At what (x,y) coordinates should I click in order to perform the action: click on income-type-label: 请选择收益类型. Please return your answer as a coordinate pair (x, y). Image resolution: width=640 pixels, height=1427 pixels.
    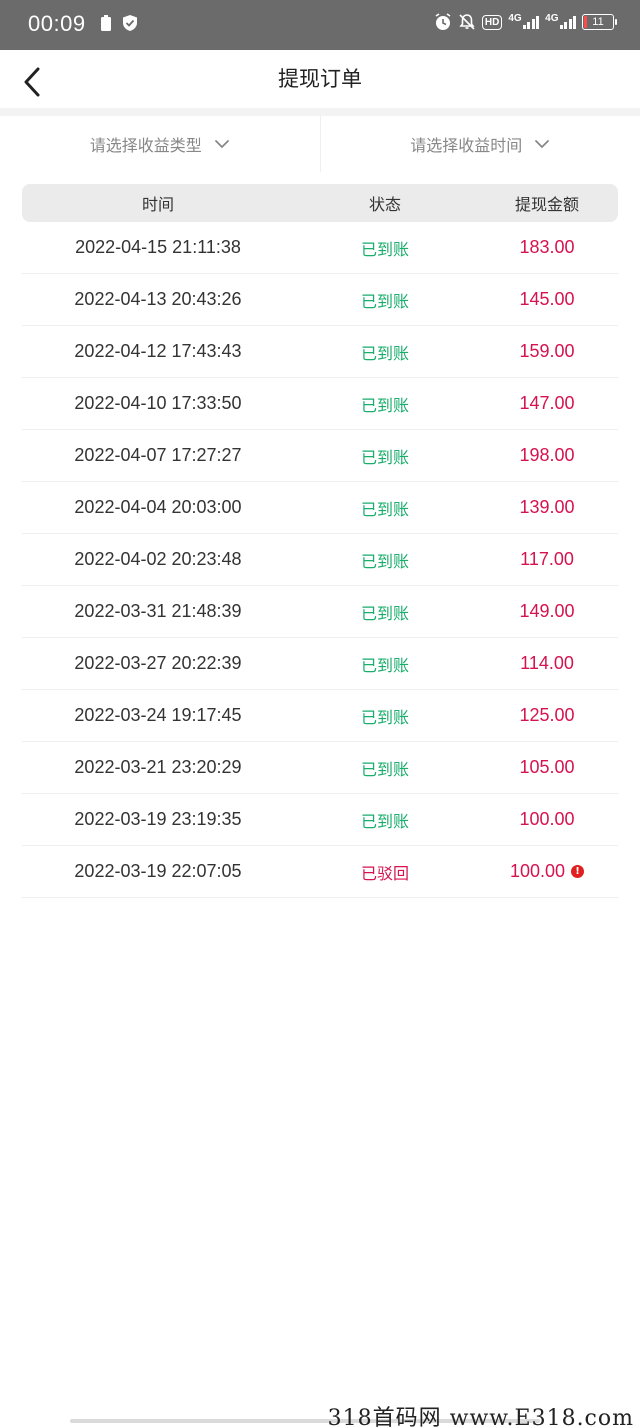
    Looking at the image, I should click on (145, 145).